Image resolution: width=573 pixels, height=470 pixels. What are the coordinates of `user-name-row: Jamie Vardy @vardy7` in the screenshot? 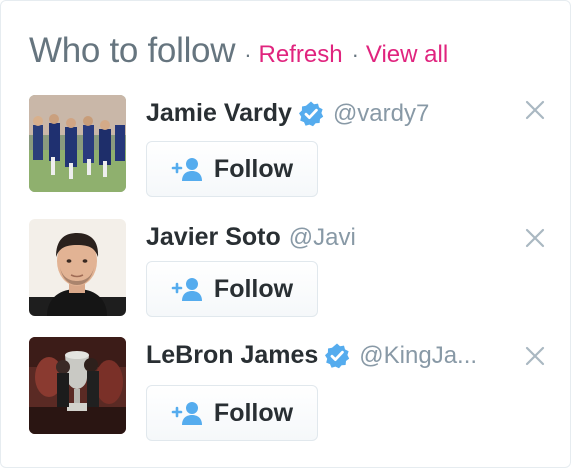 It's located at (287, 113).